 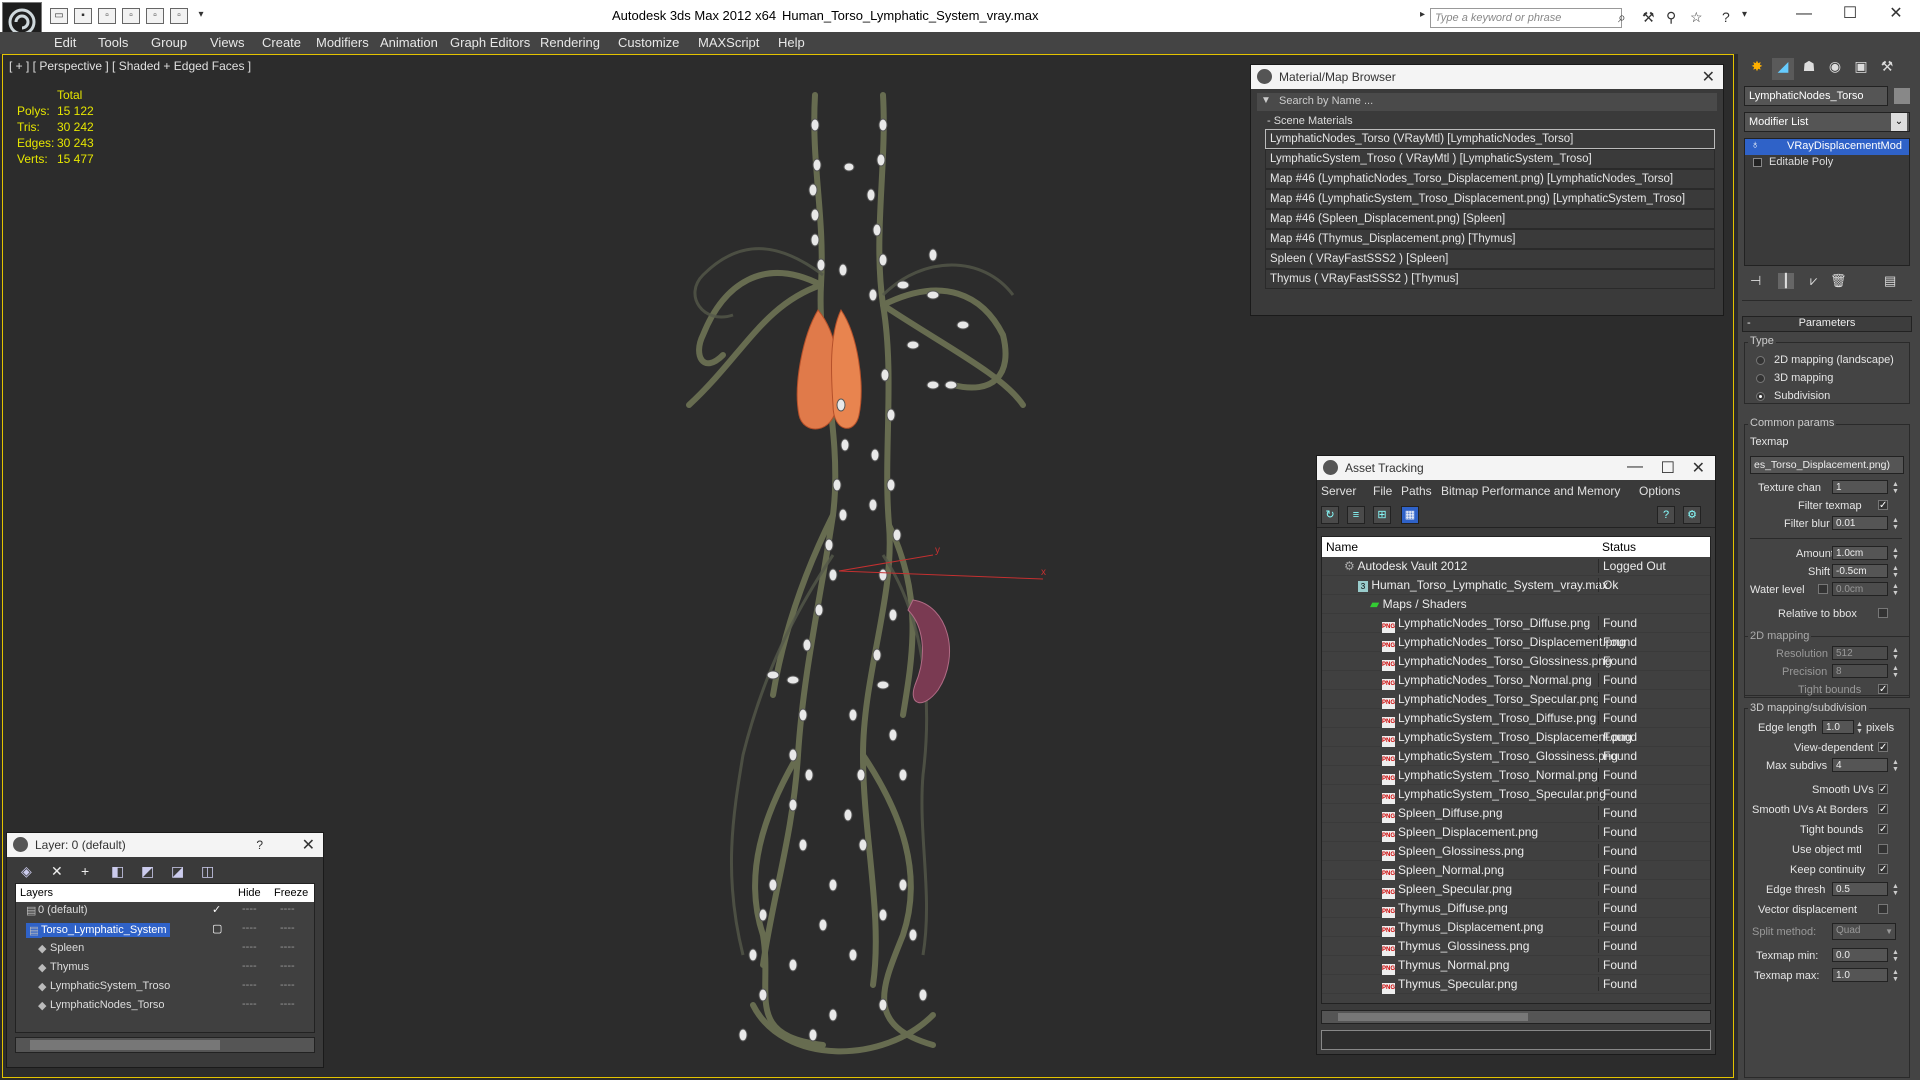 What do you see at coordinates (1516, 680) in the screenshot?
I see `asset-row-map: PNG LymphaticNodes_Torso_Normal.png Found` at bounding box center [1516, 680].